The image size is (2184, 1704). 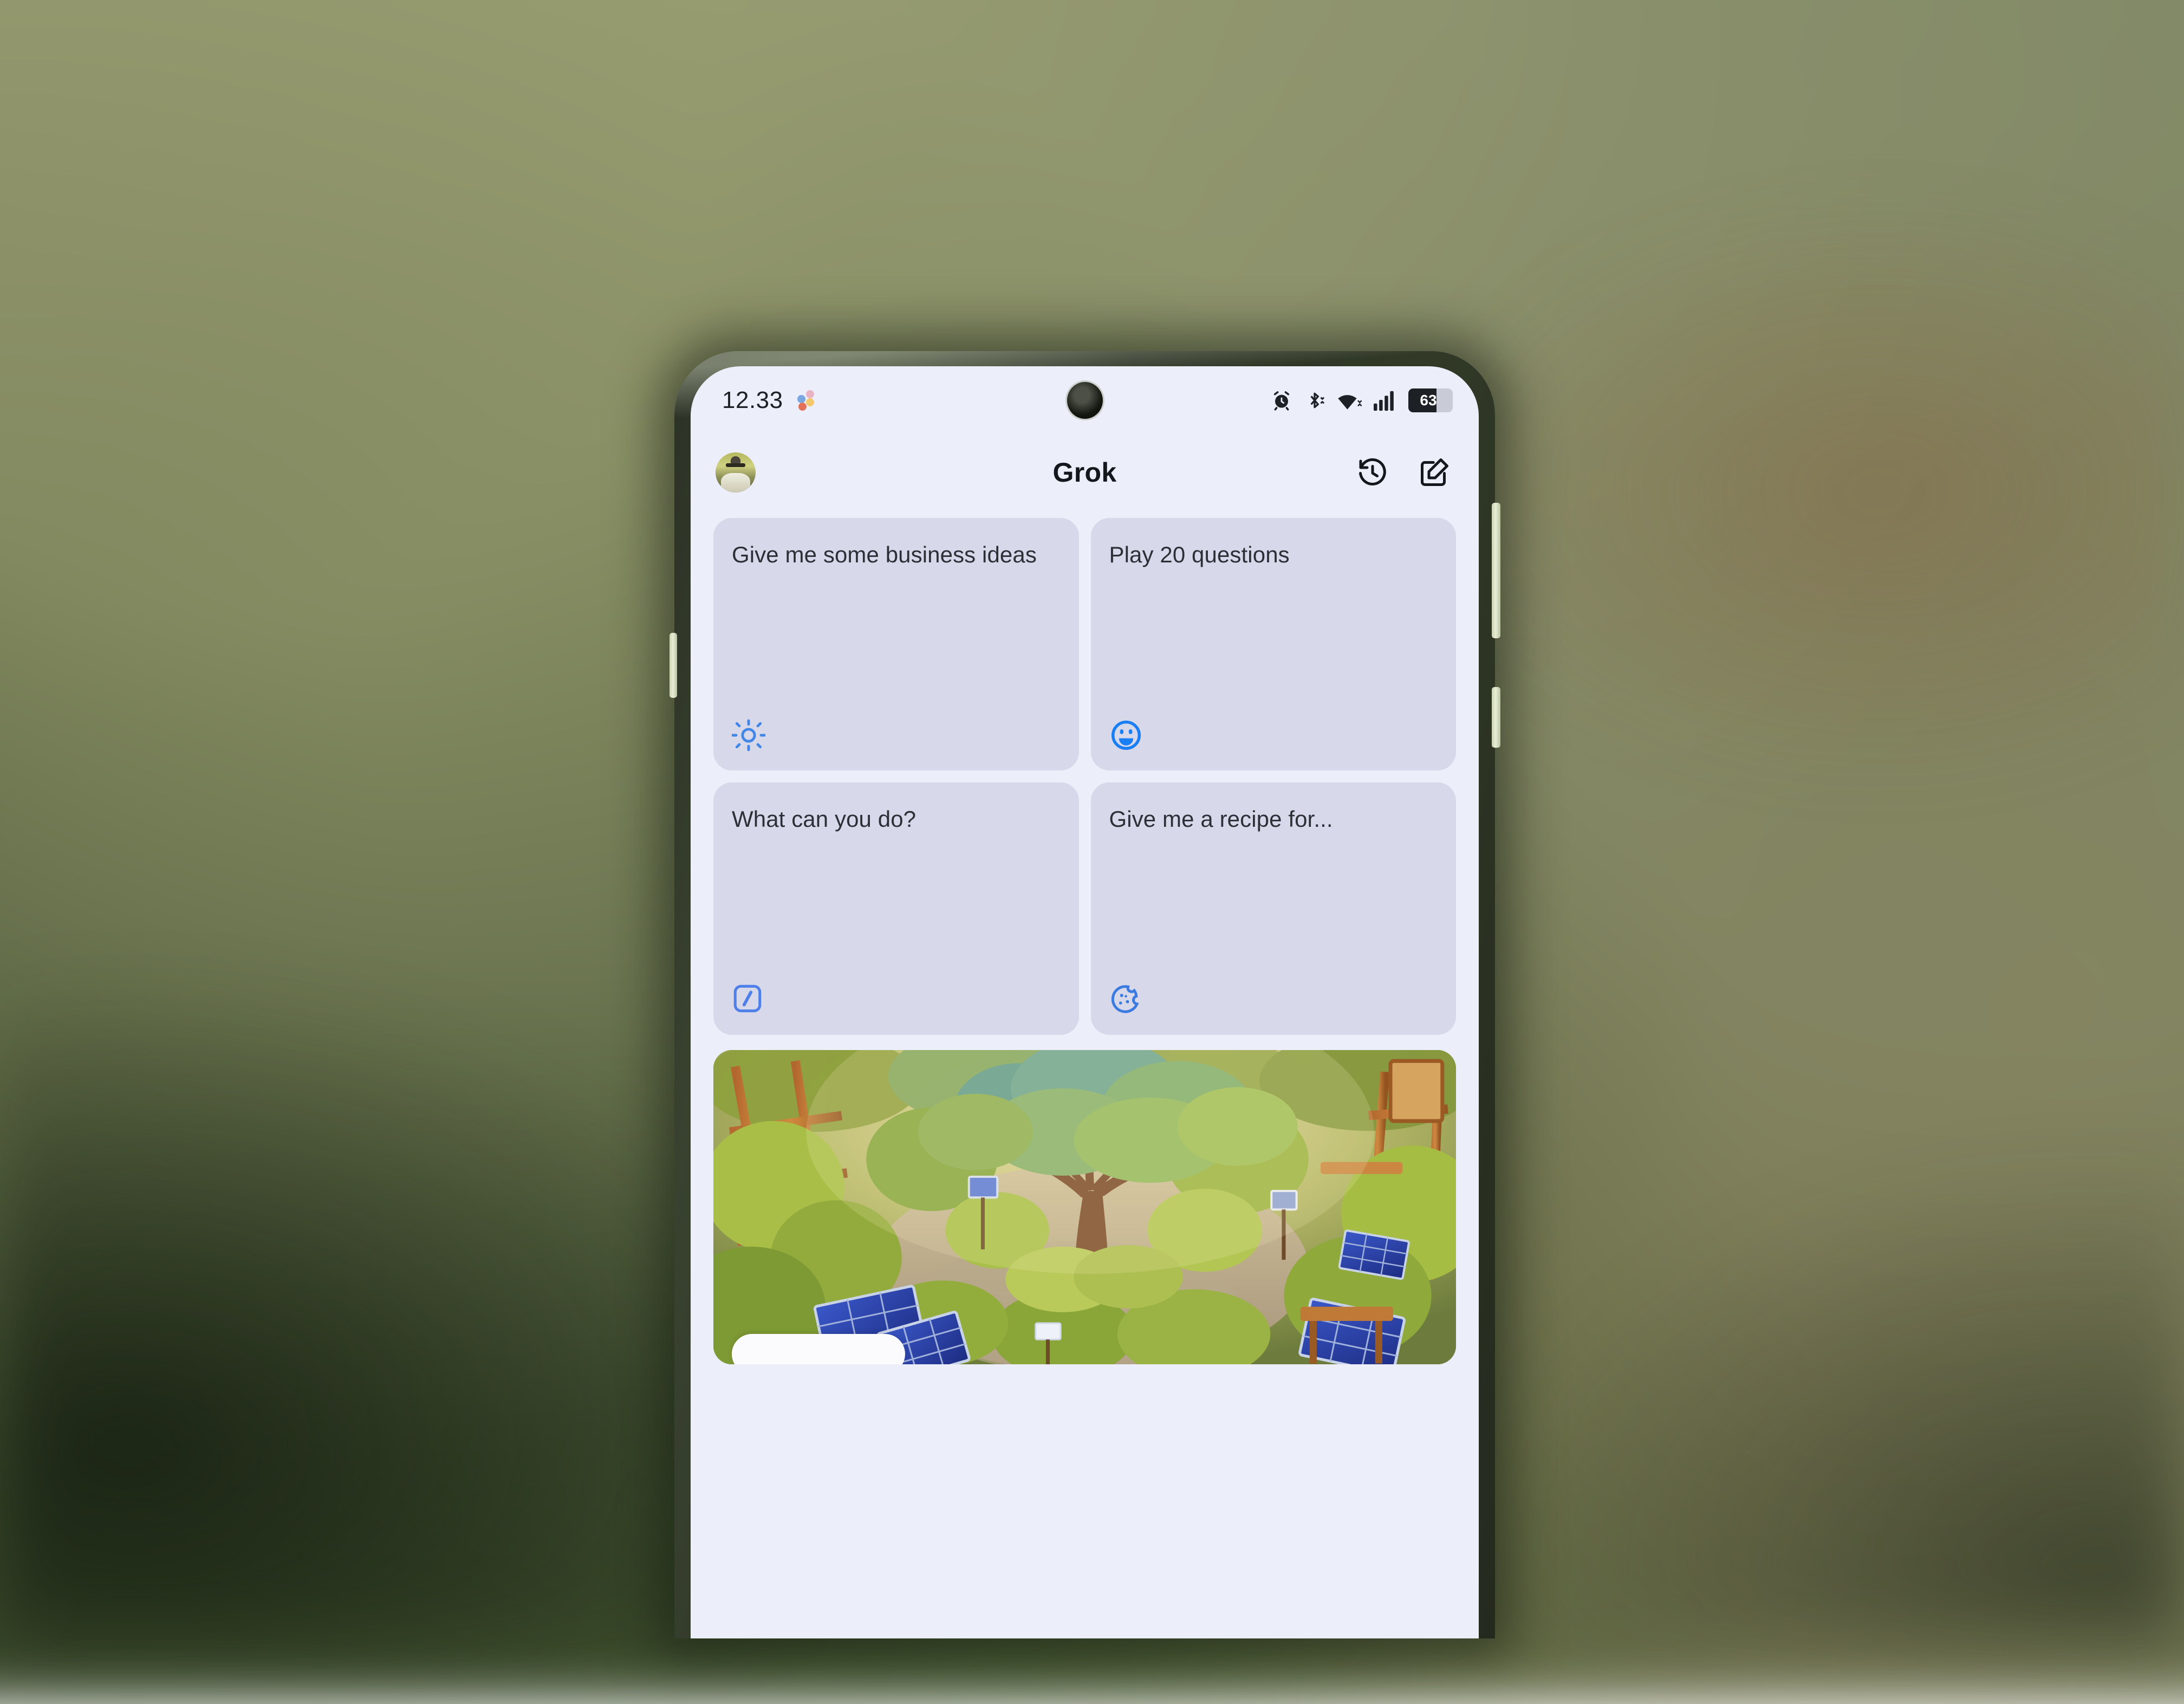 I want to click on new-chat-compose-icon, so click(x=1434, y=472).